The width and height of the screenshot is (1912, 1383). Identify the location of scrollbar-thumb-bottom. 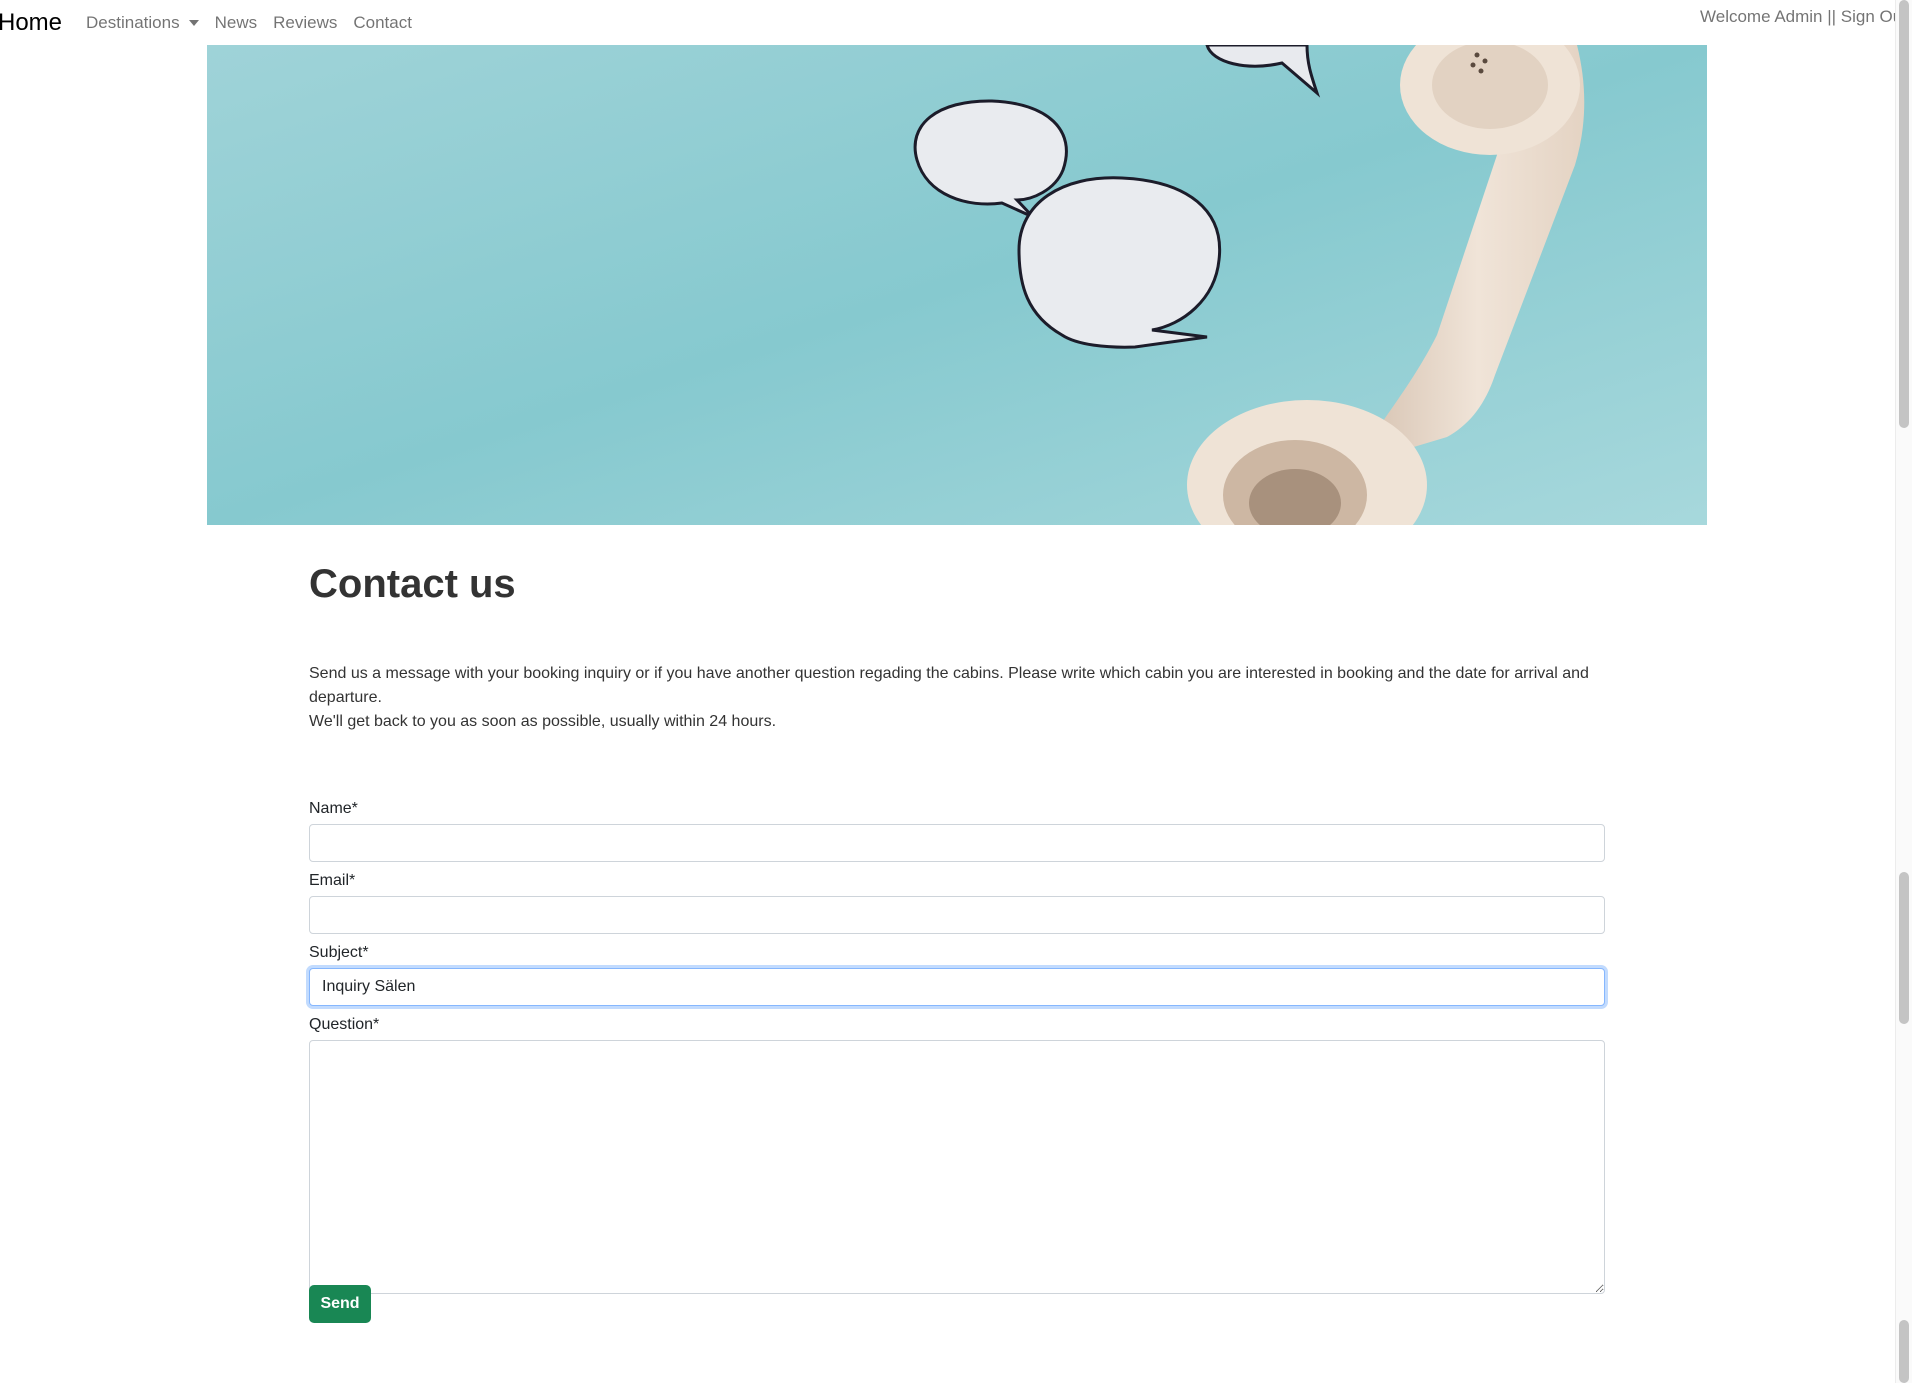
(1904, 1351).